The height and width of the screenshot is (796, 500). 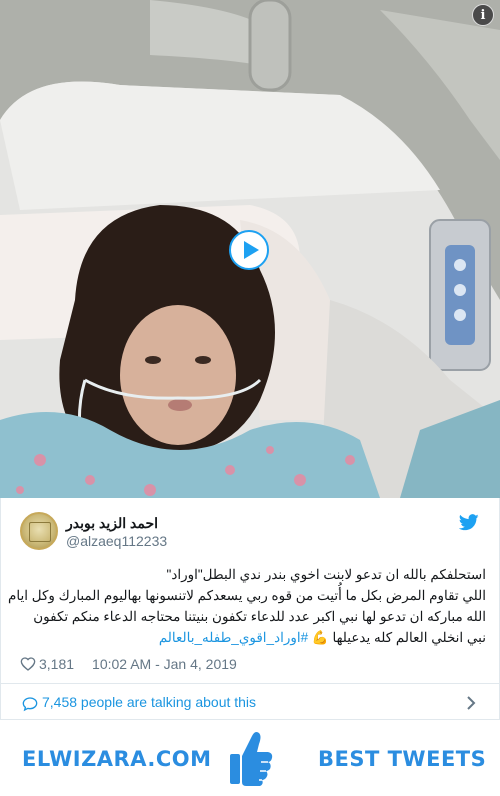 I want to click on tweet-meta: 3,181 10:02 AM - Jan 4, 2019, so click(x=128, y=664).